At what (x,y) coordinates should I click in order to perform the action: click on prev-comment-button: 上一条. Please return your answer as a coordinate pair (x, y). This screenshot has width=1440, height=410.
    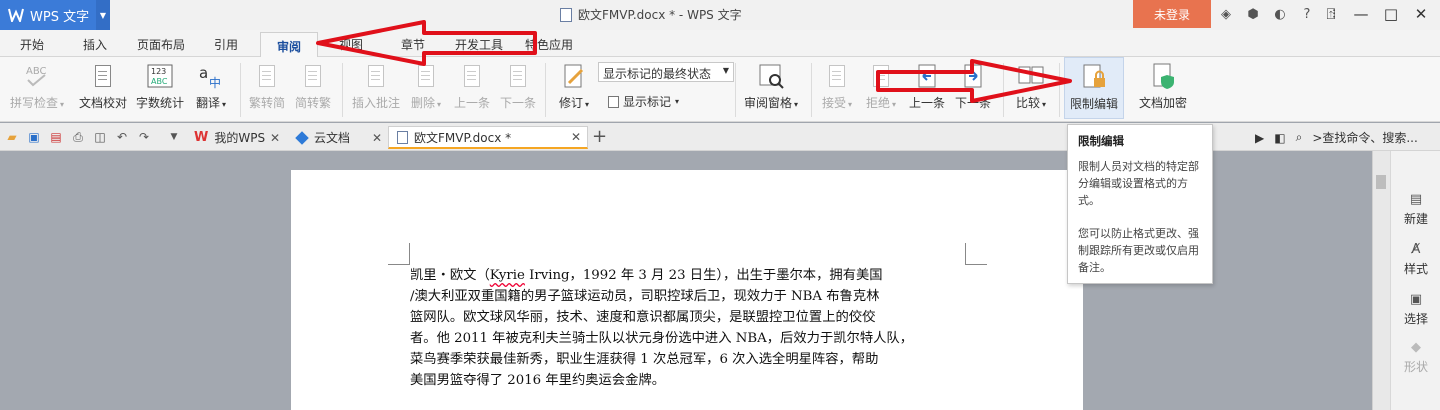
    Looking at the image, I should click on (472, 88).